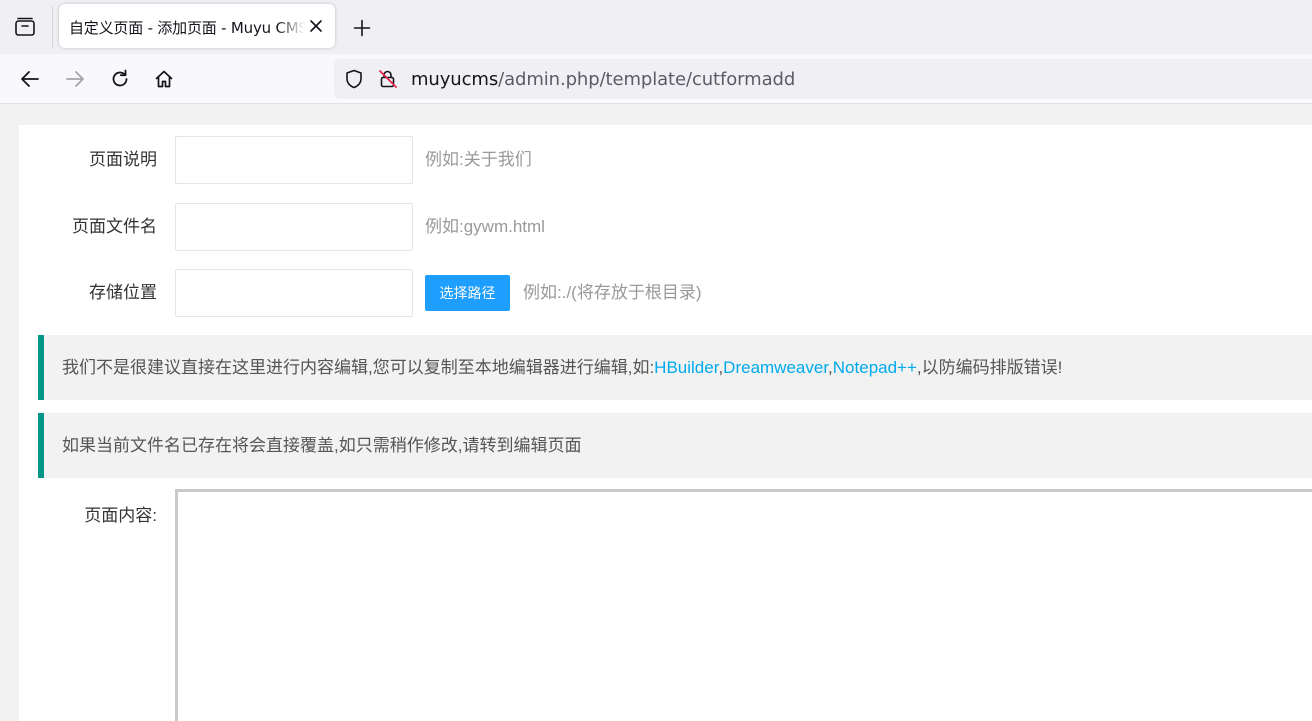 This screenshot has height=721, width=1312. What do you see at coordinates (294, 293) in the screenshot?
I see `location-input` at bounding box center [294, 293].